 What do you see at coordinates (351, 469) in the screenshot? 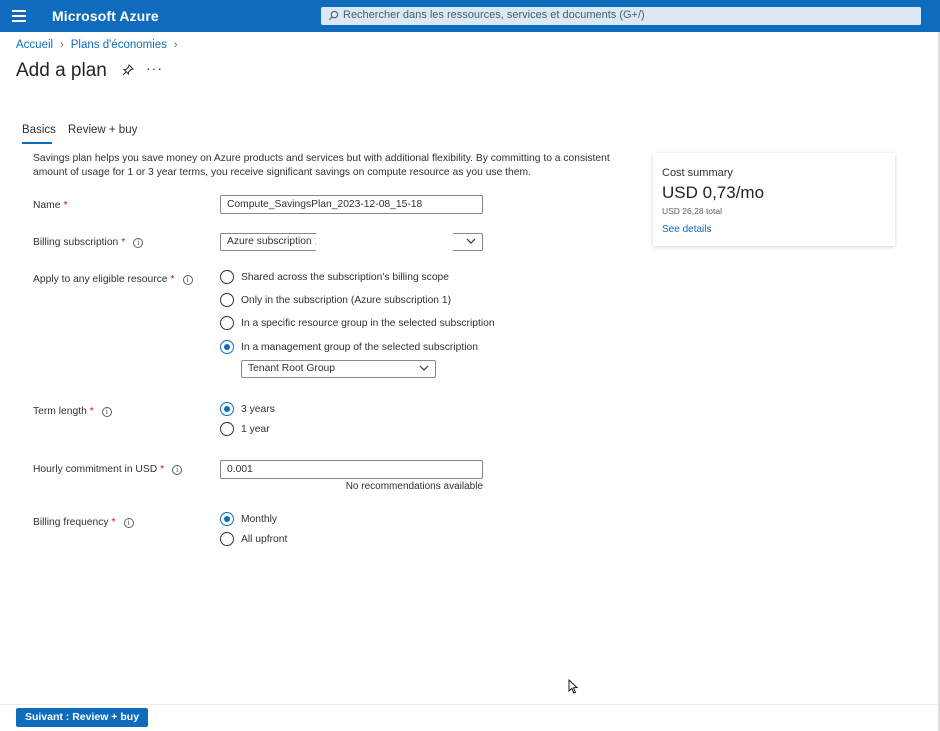
I see `hourly-commitment-field: 0.001` at bounding box center [351, 469].